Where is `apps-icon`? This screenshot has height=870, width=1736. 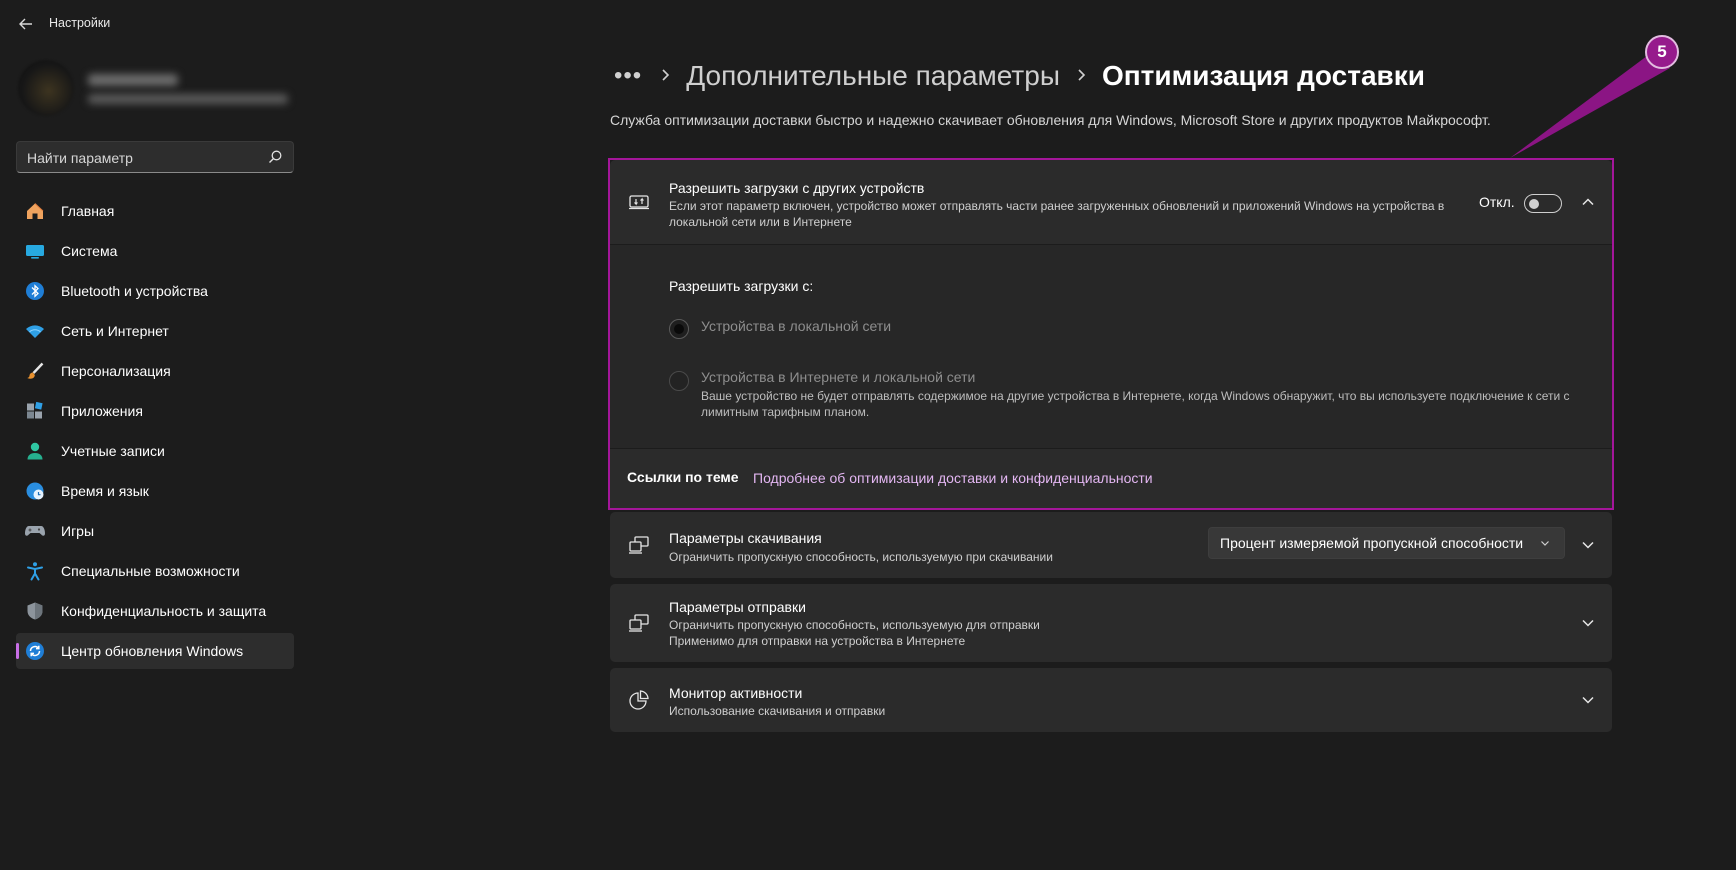
apps-icon is located at coordinates (35, 411).